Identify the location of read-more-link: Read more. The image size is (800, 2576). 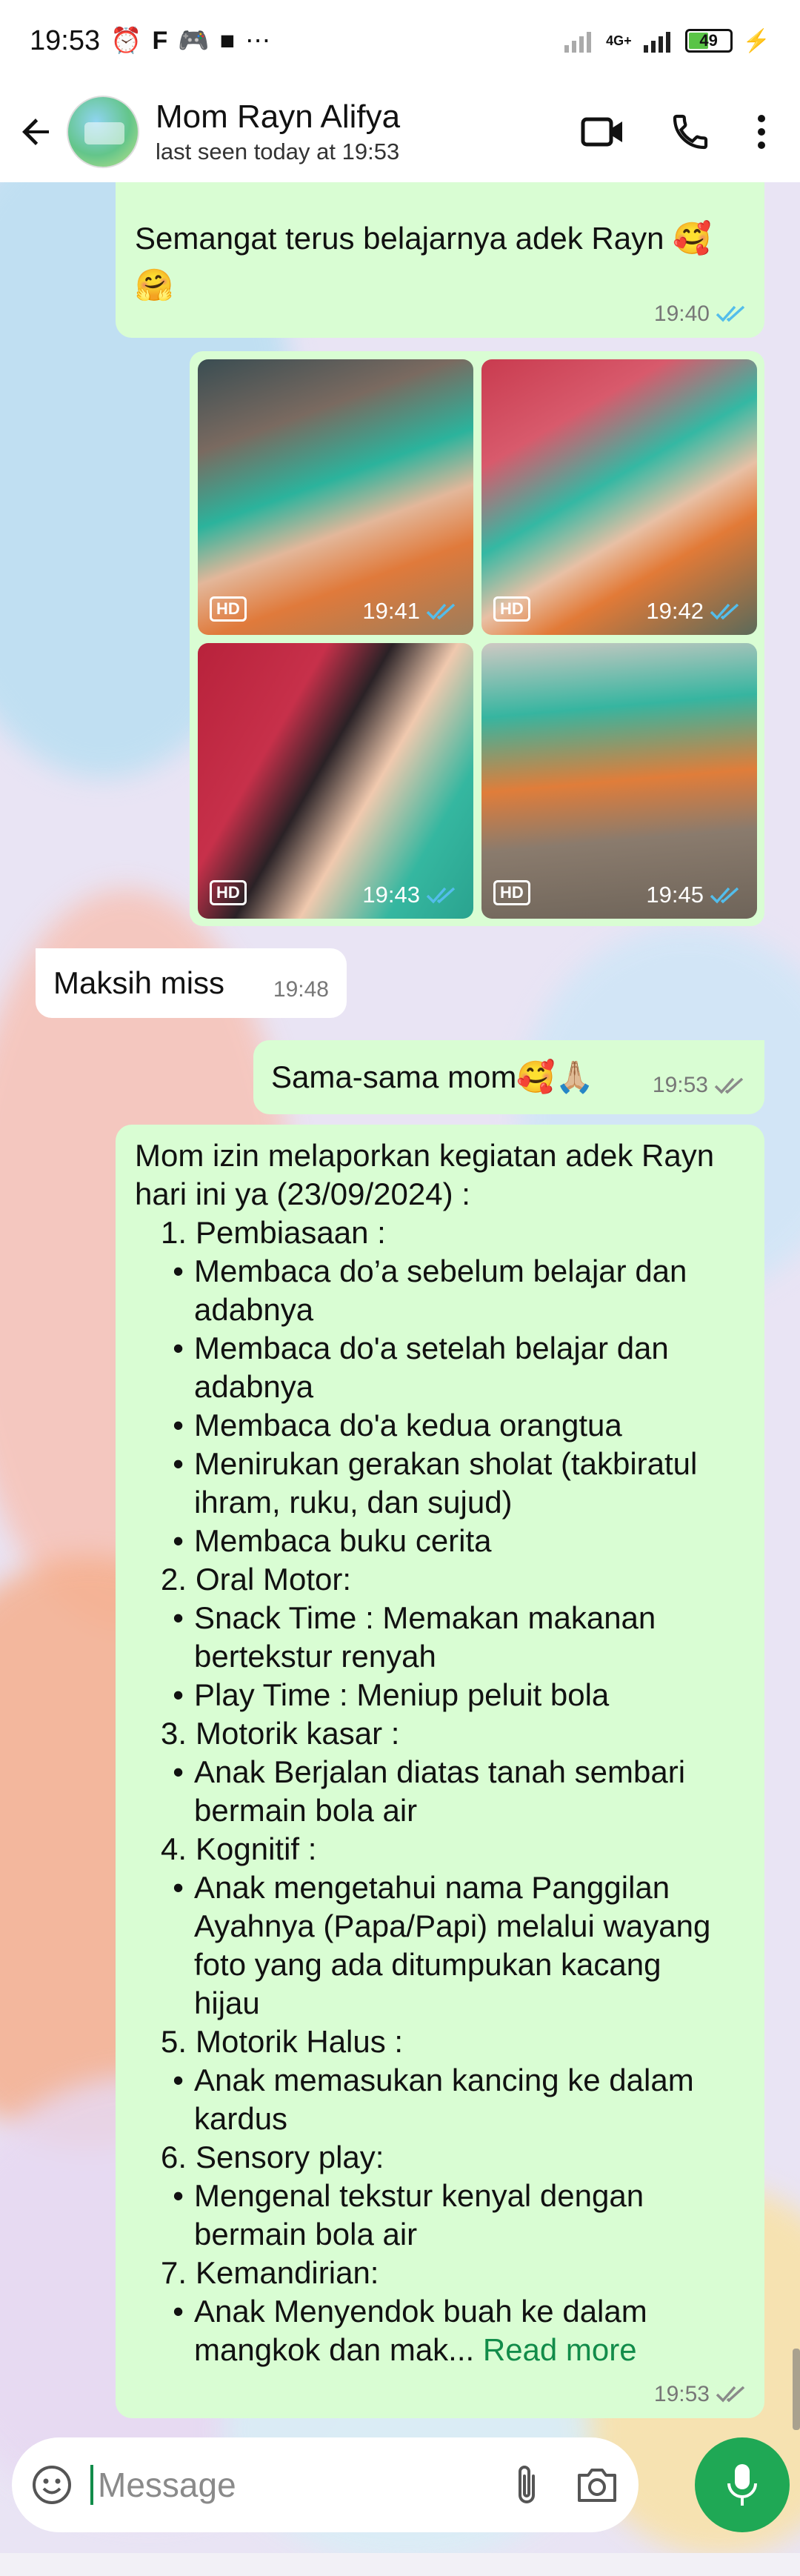
(560, 2349).